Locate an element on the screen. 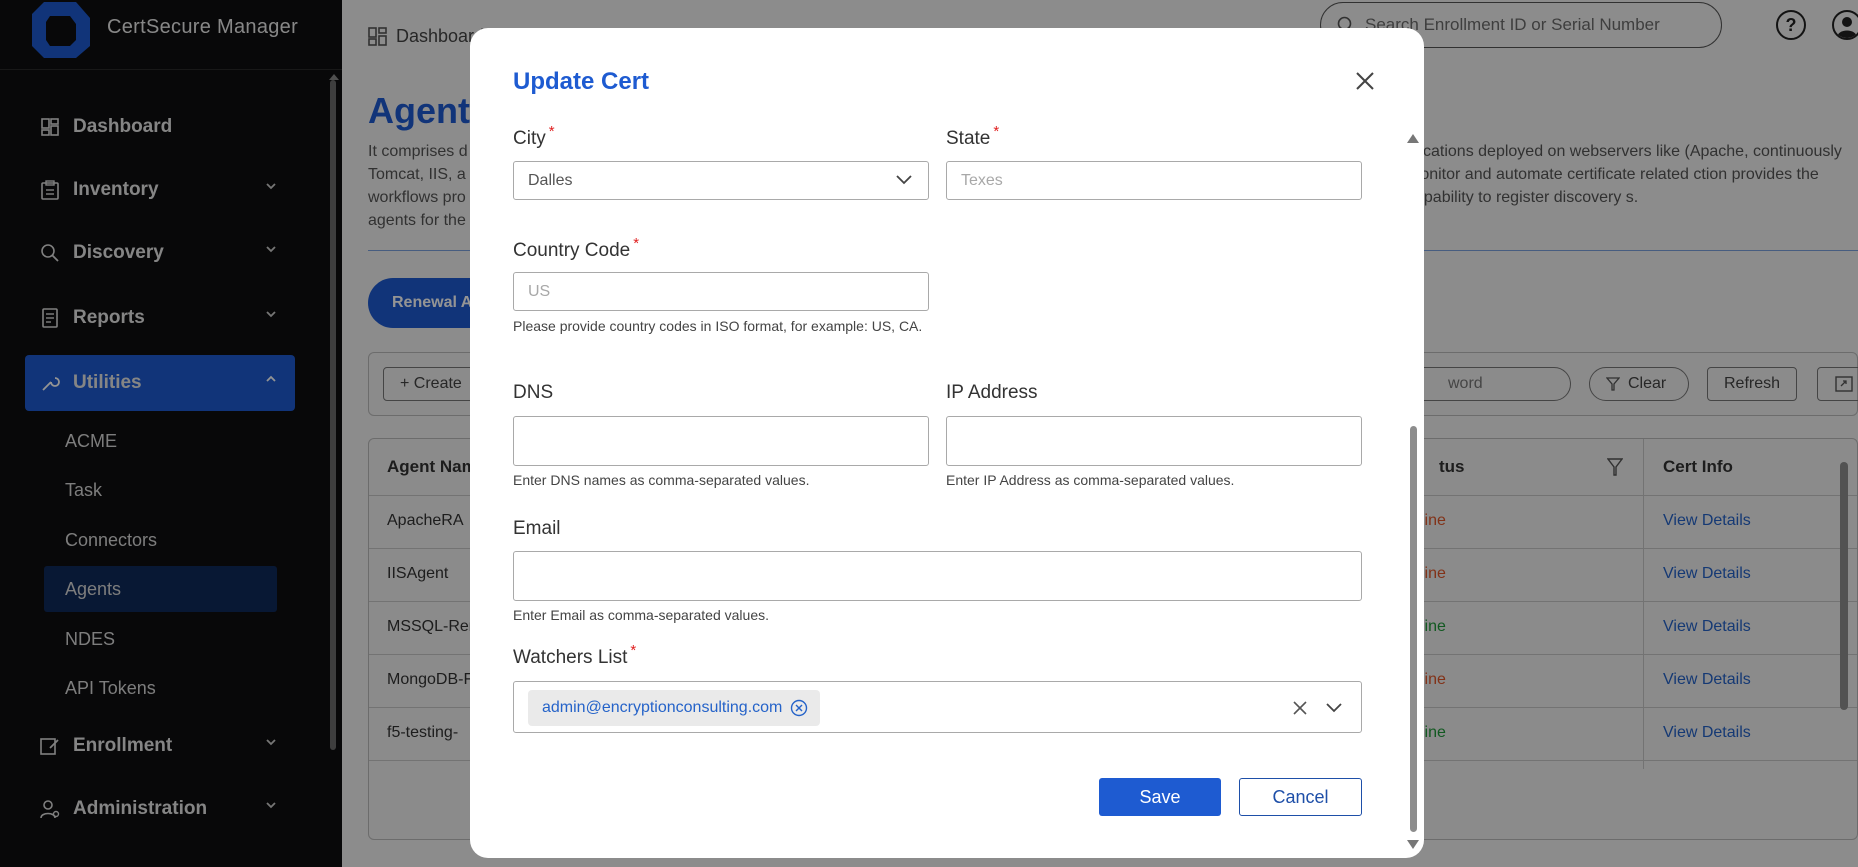 Image resolution: width=1858 pixels, height=867 pixels. dialog-title: Update Cert is located at coordinates (581, 81).